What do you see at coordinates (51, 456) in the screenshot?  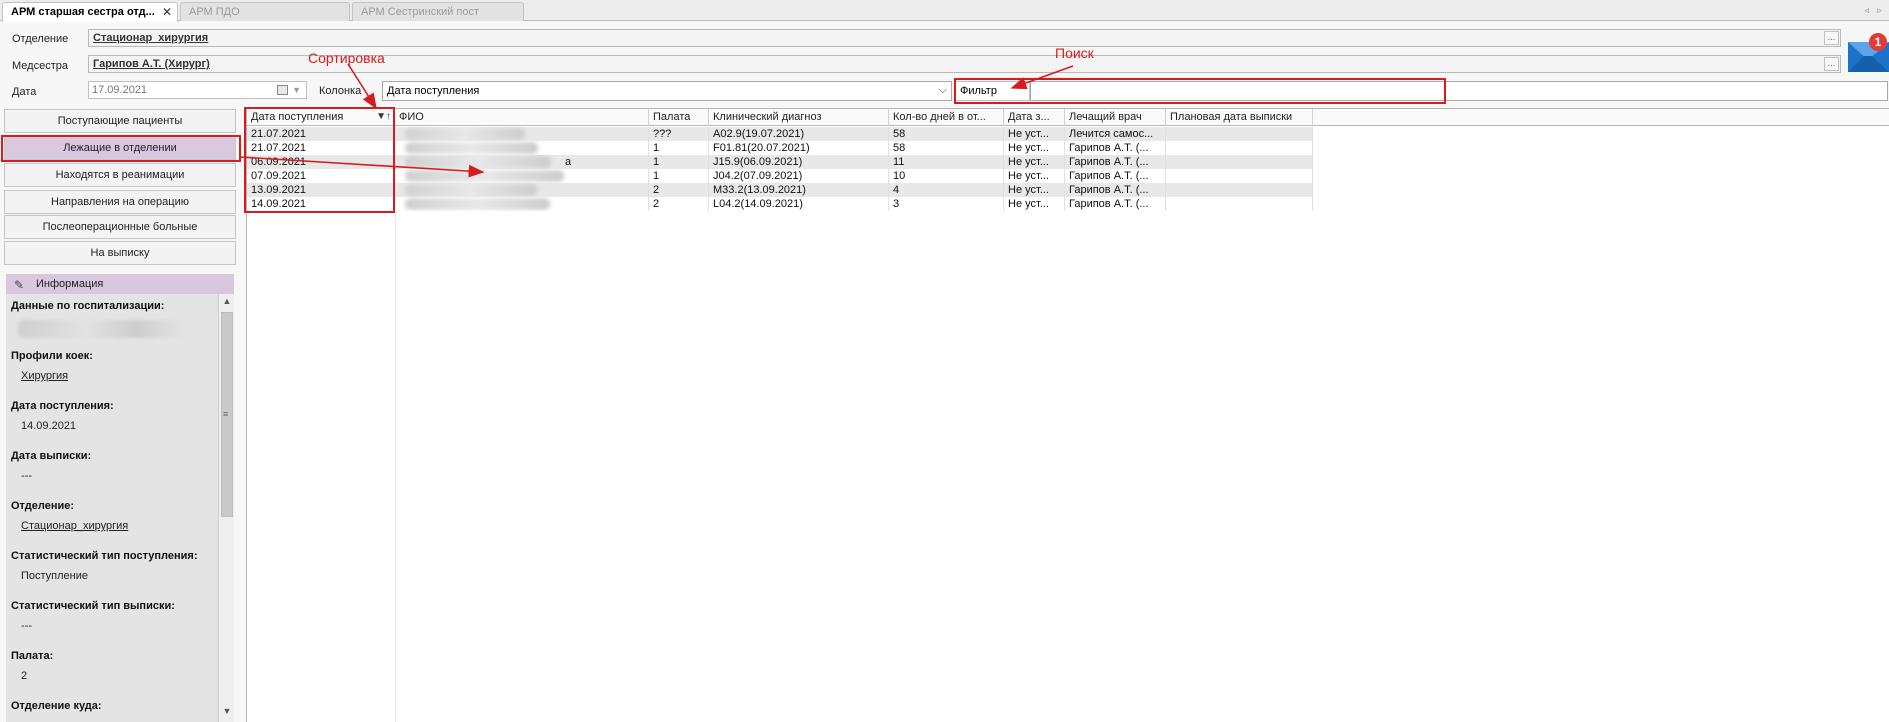 I see `info-title-discharge-date: Дата выписки:` at bounding box center [51, 456].